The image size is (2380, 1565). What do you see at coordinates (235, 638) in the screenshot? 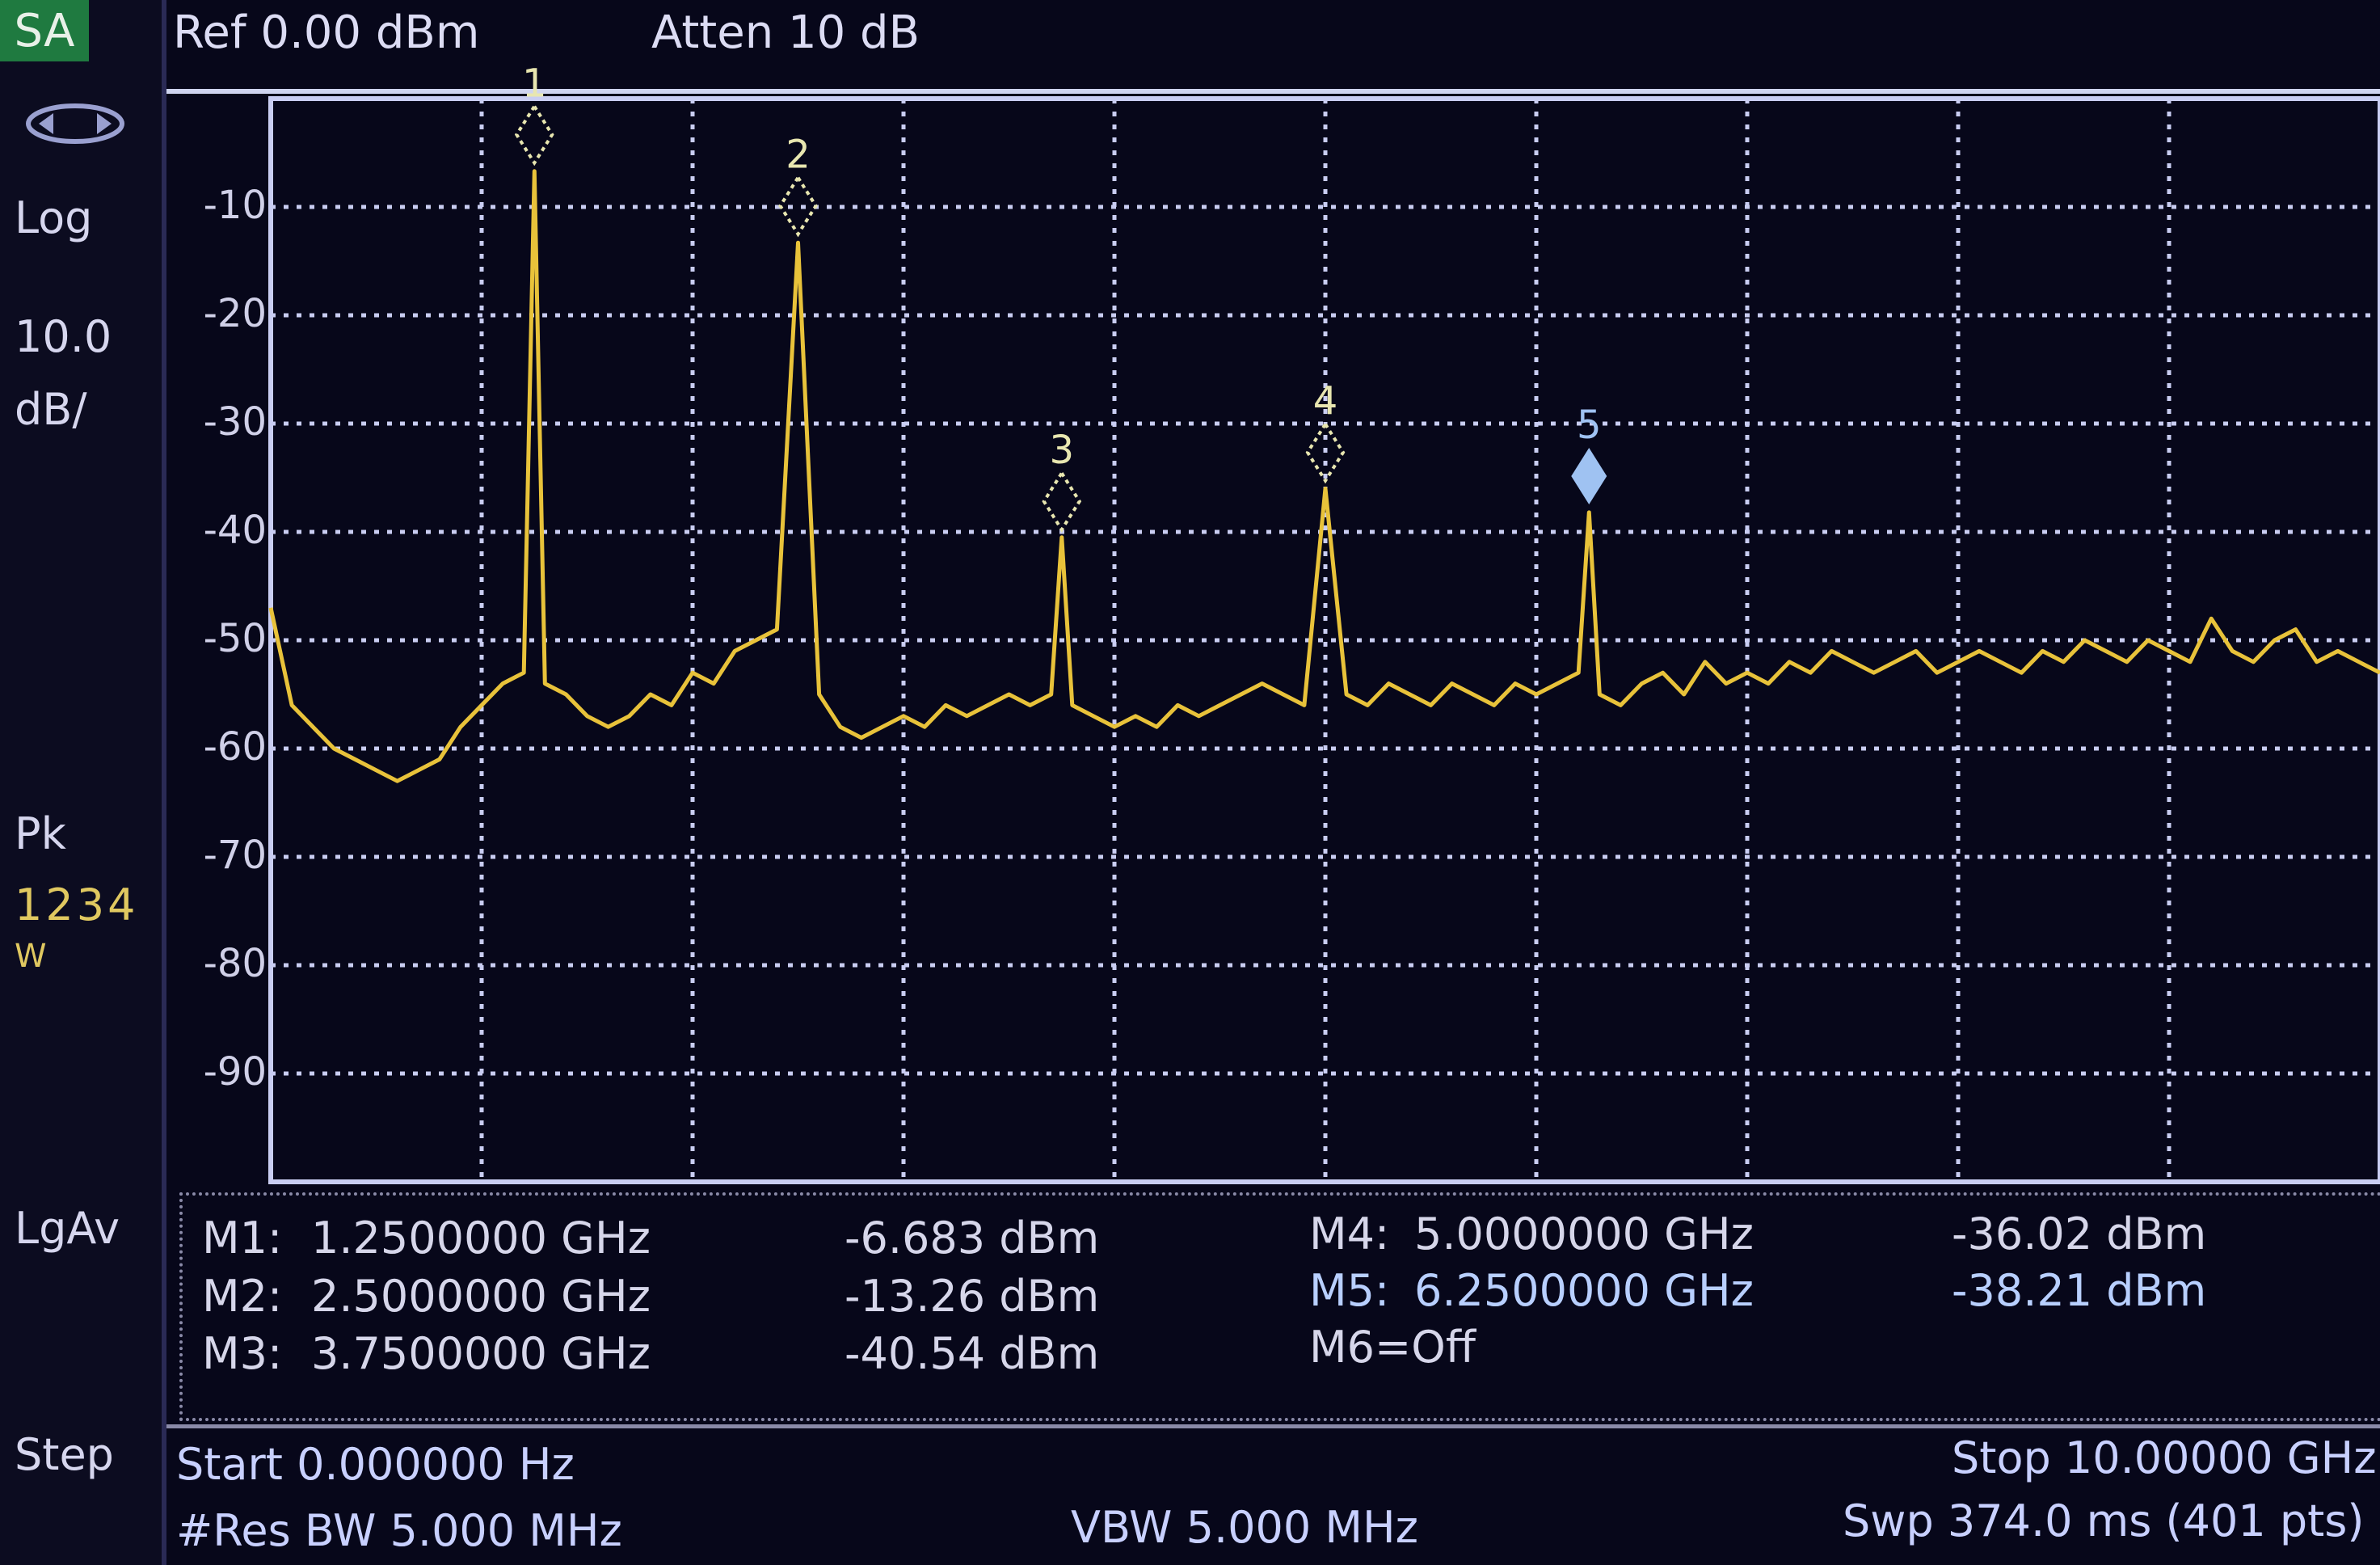
I see `y-tick-label: -50` at bounding box center [235, 638].